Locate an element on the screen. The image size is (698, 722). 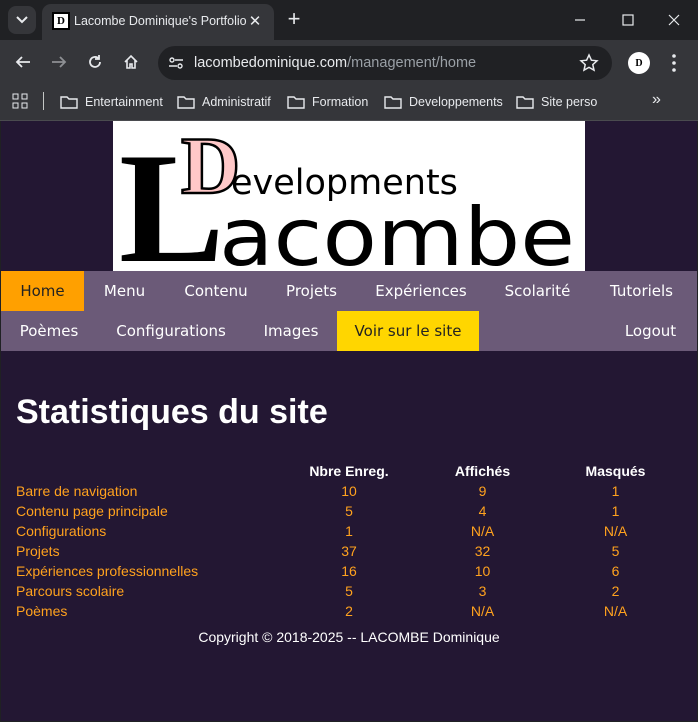
bookmark-developpements: Developpements is located at coordinates (443, 102).